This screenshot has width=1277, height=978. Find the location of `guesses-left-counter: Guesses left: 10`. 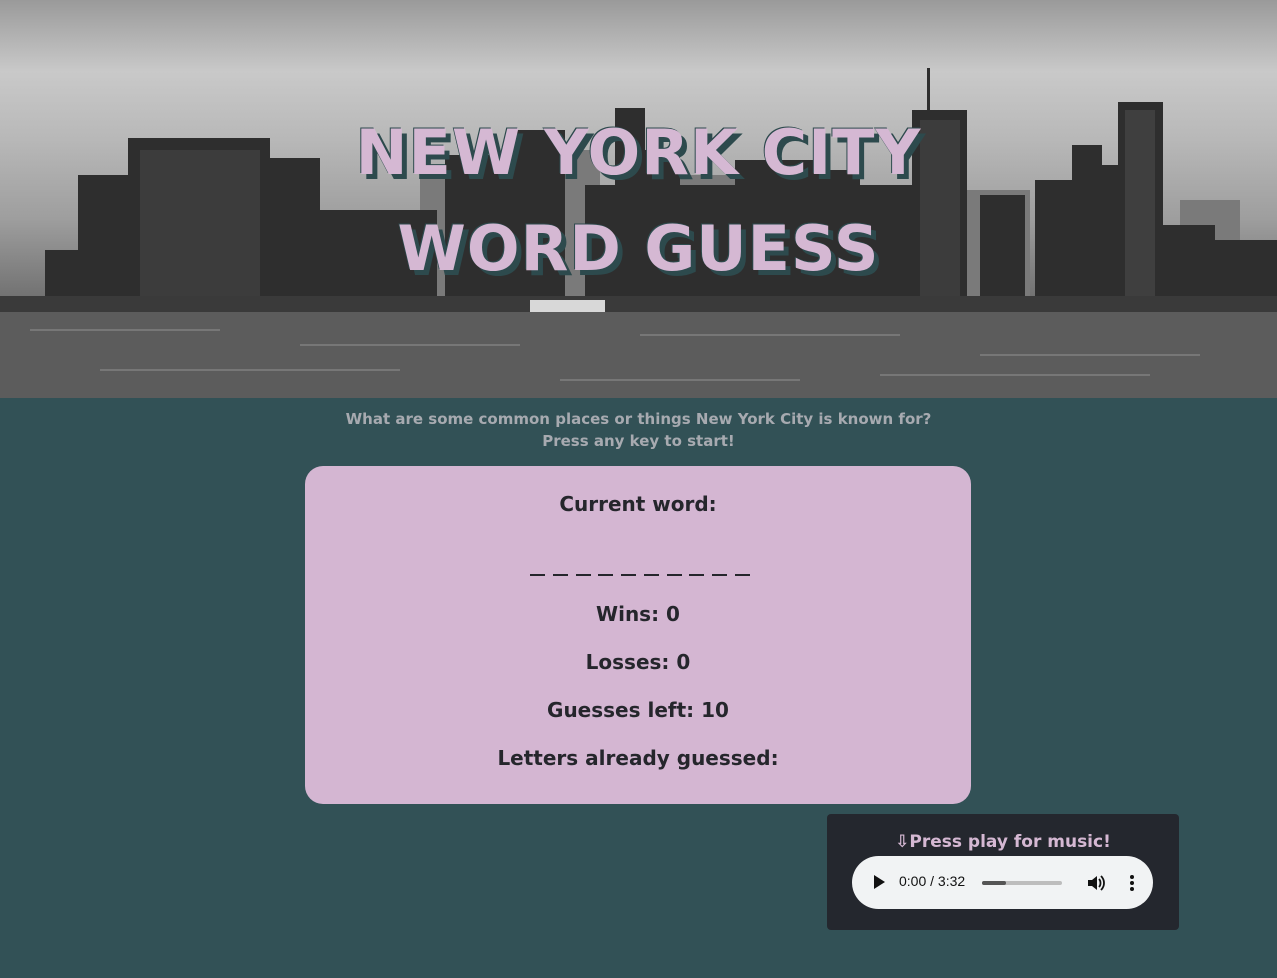

guesses-left-counter: Guesses left: 10 is located at coordinates (638, 710).